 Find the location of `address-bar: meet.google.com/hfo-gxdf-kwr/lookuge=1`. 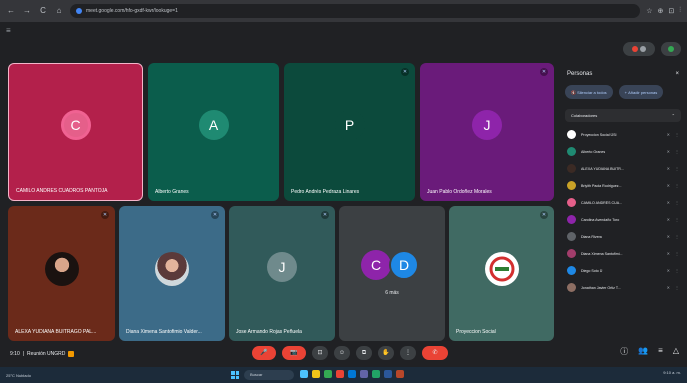

address-bar: meet.google.com/hfo-gxdf-kwr/lookuge=1 is located at coordinates (355, 11).